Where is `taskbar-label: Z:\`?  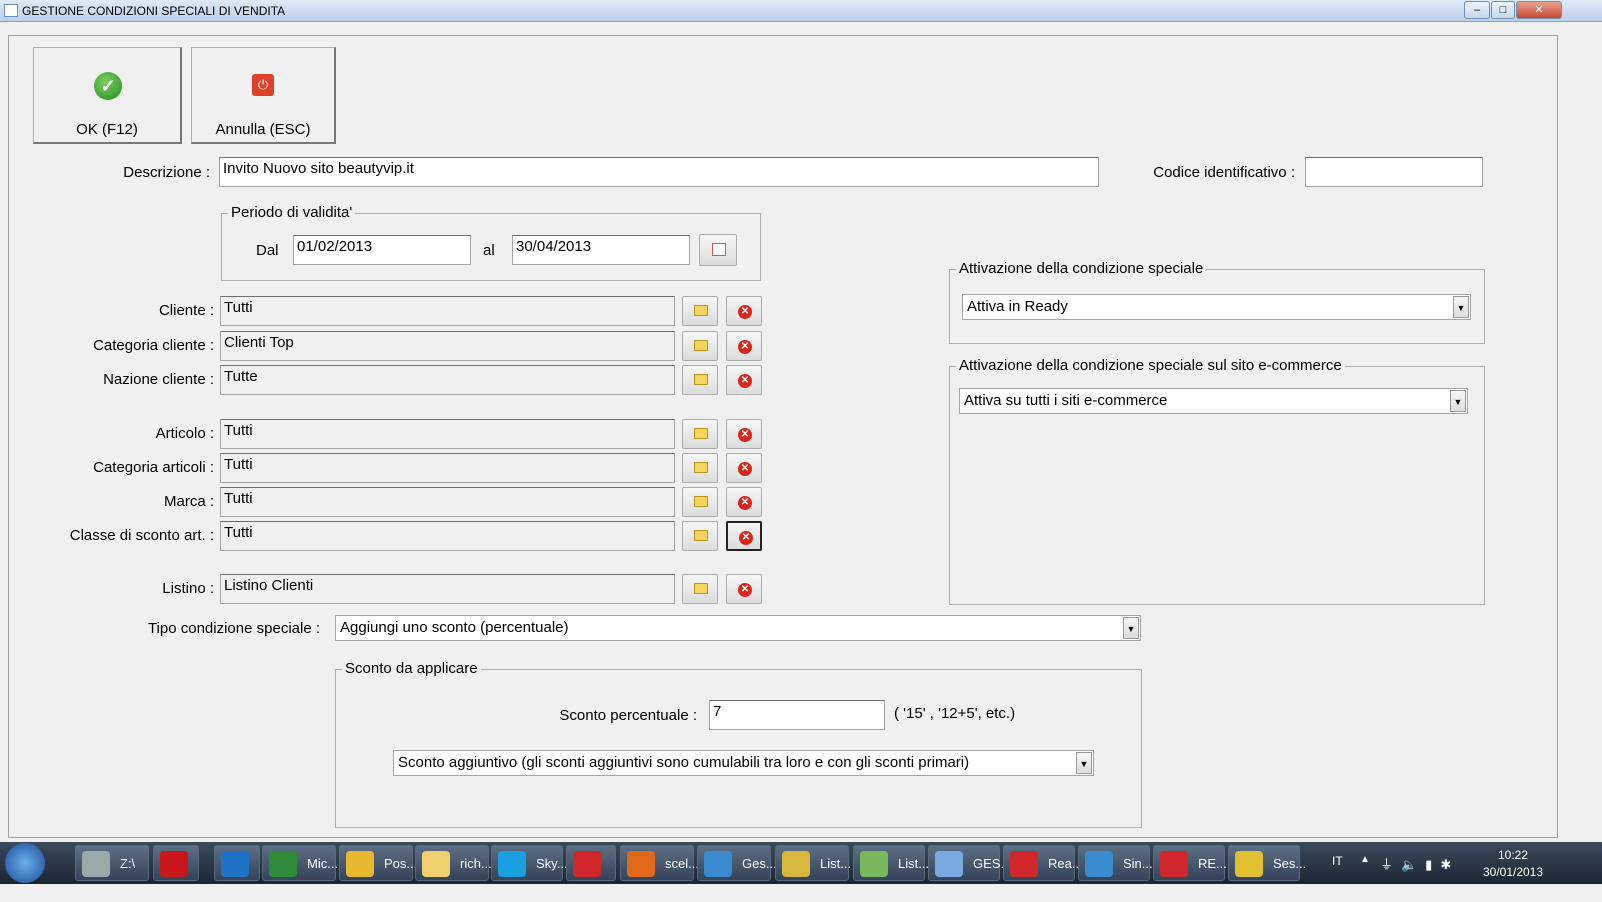 taskbar-label: Z:\ is located at coordinates (128, 863).